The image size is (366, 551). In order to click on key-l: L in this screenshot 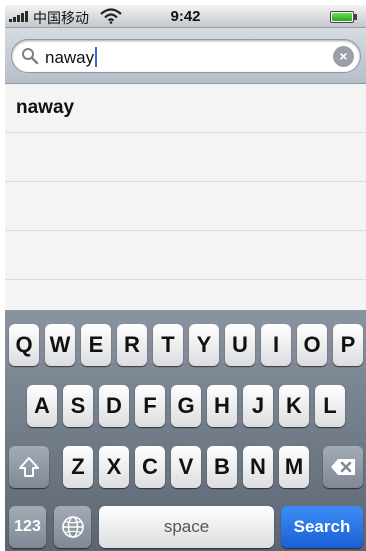, I will do `click(330, 406)`.